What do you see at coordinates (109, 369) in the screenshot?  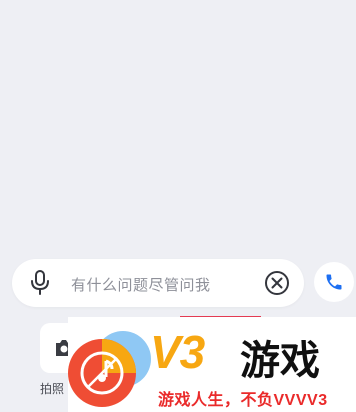 I see `watermark-logo-icon` at bounding box center [109, 369].